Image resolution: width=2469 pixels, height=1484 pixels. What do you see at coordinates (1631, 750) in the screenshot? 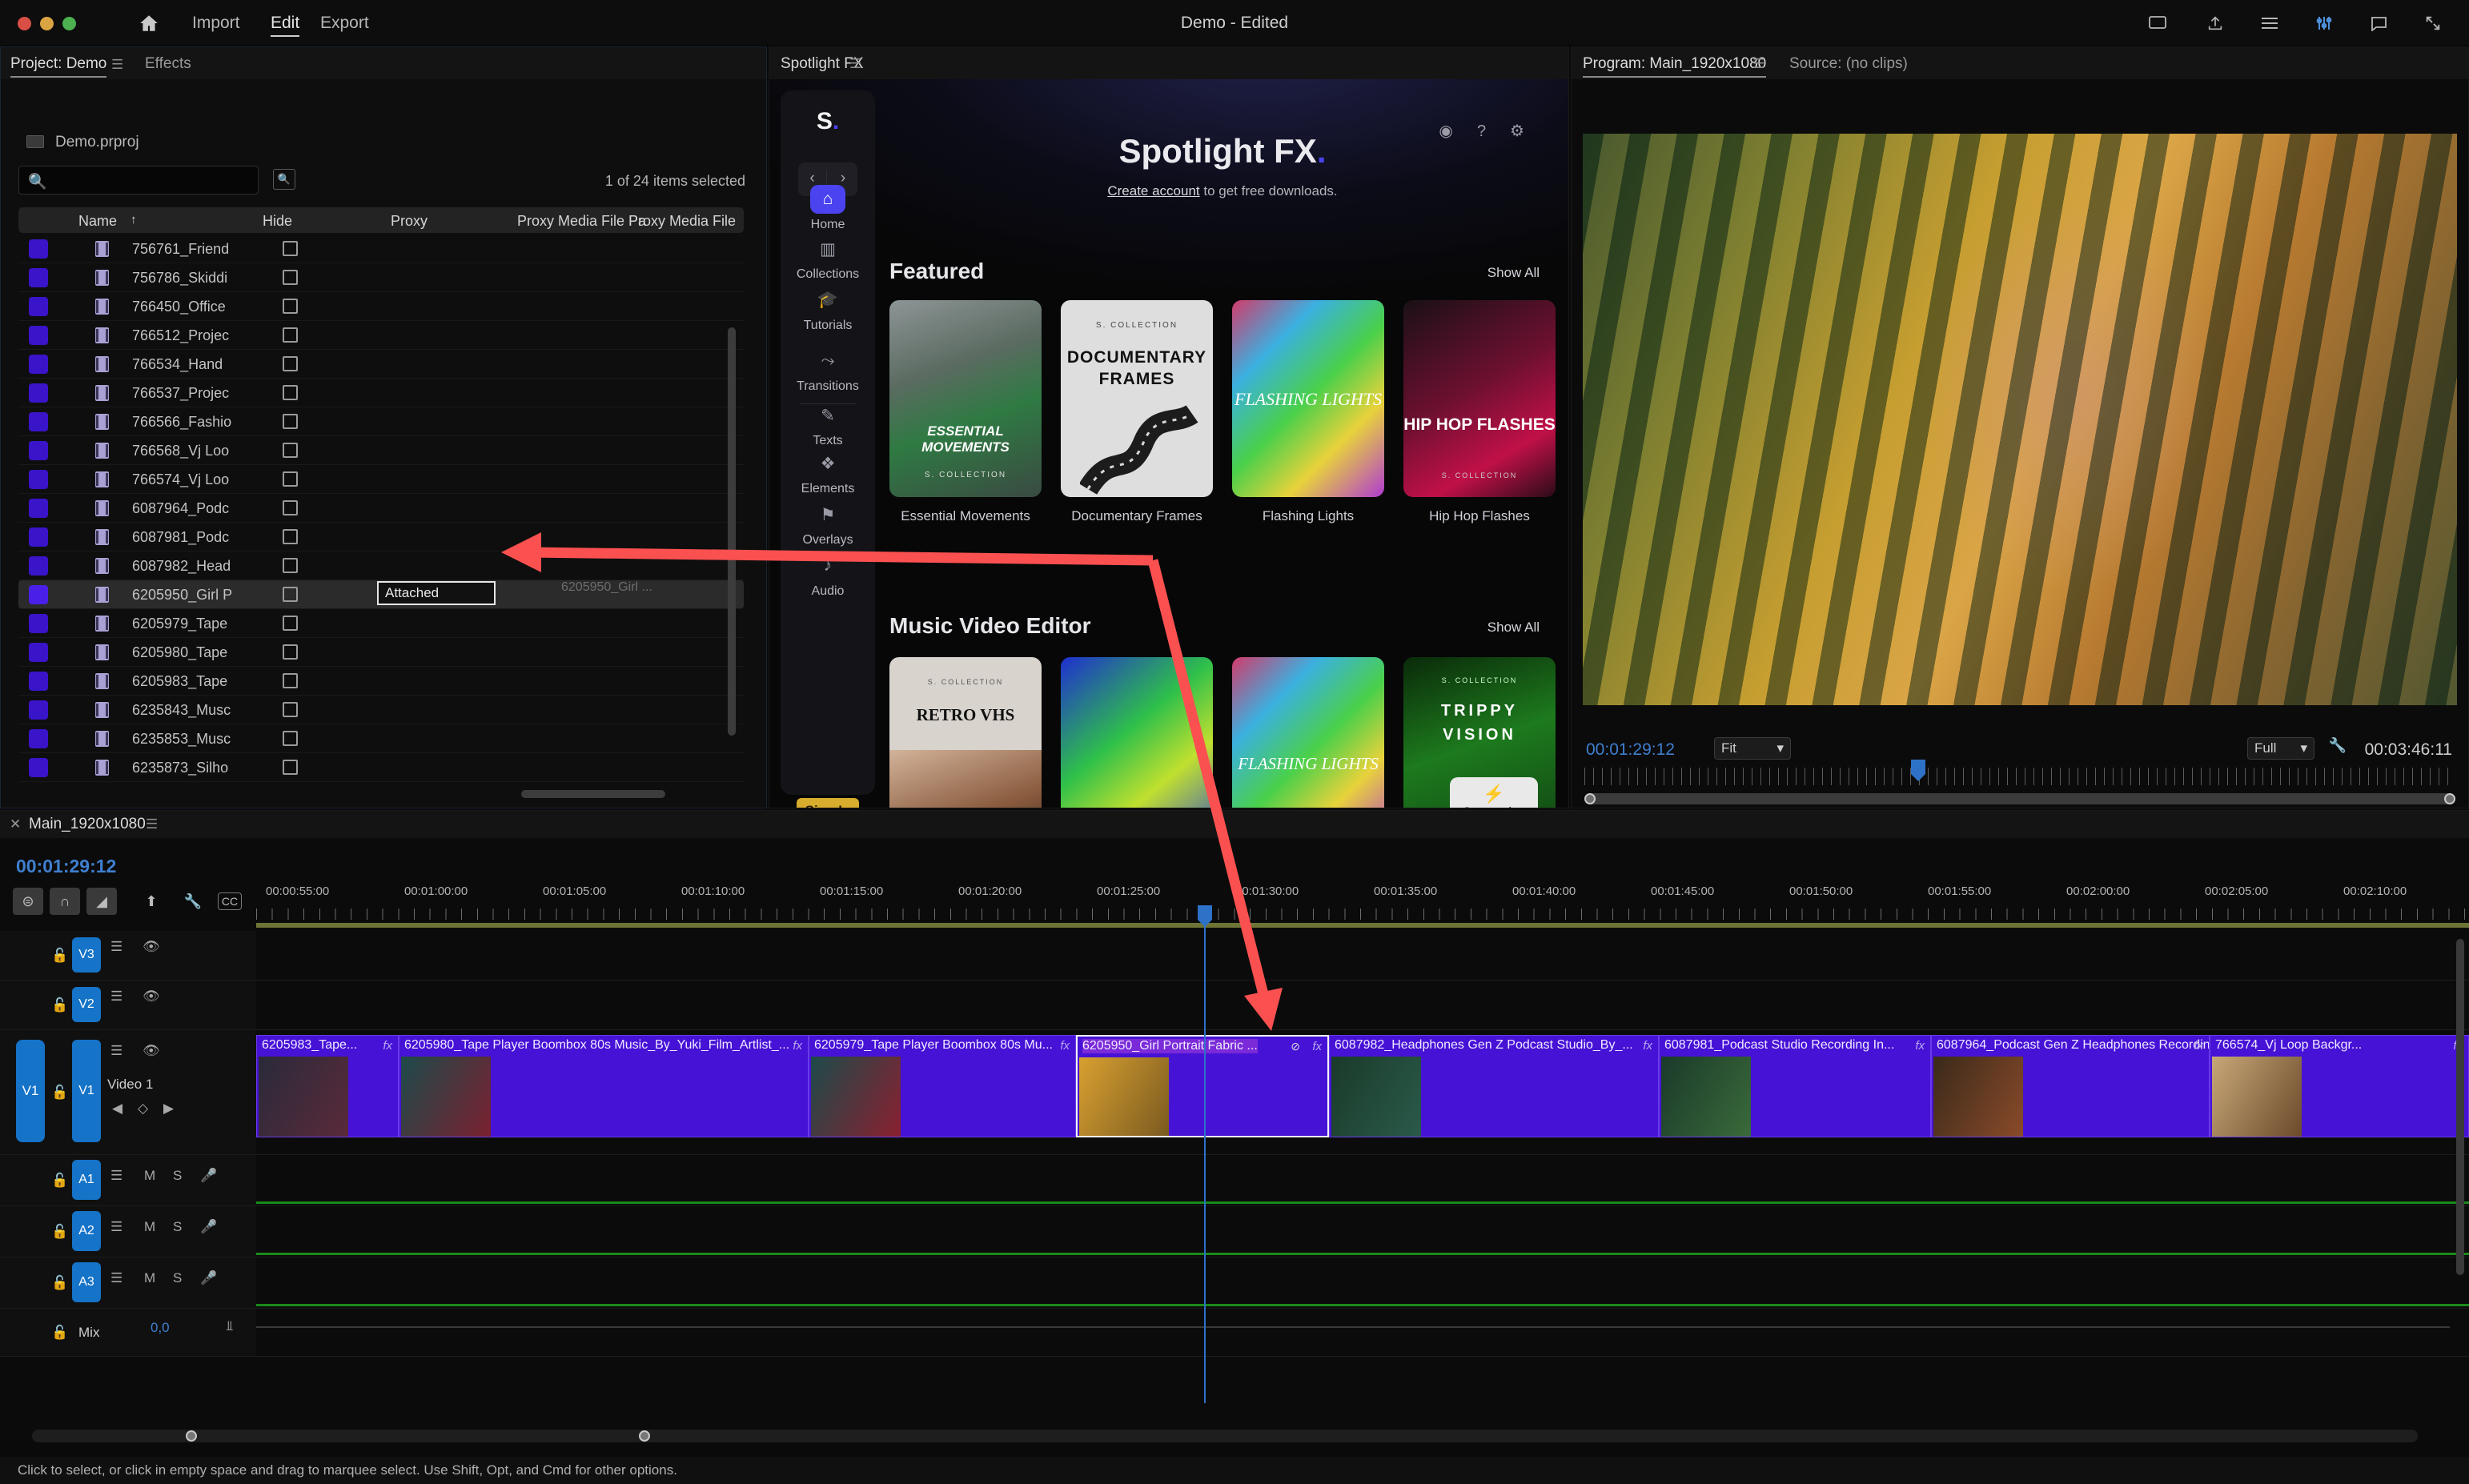
I see `program-current-time: 00:01:29:12` at bounding box center [1631, 750].